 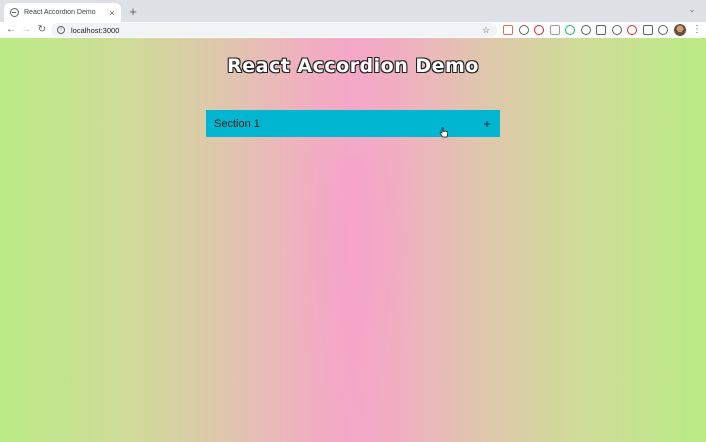 I want to click on globe-icon, so click(x=14, y=12).